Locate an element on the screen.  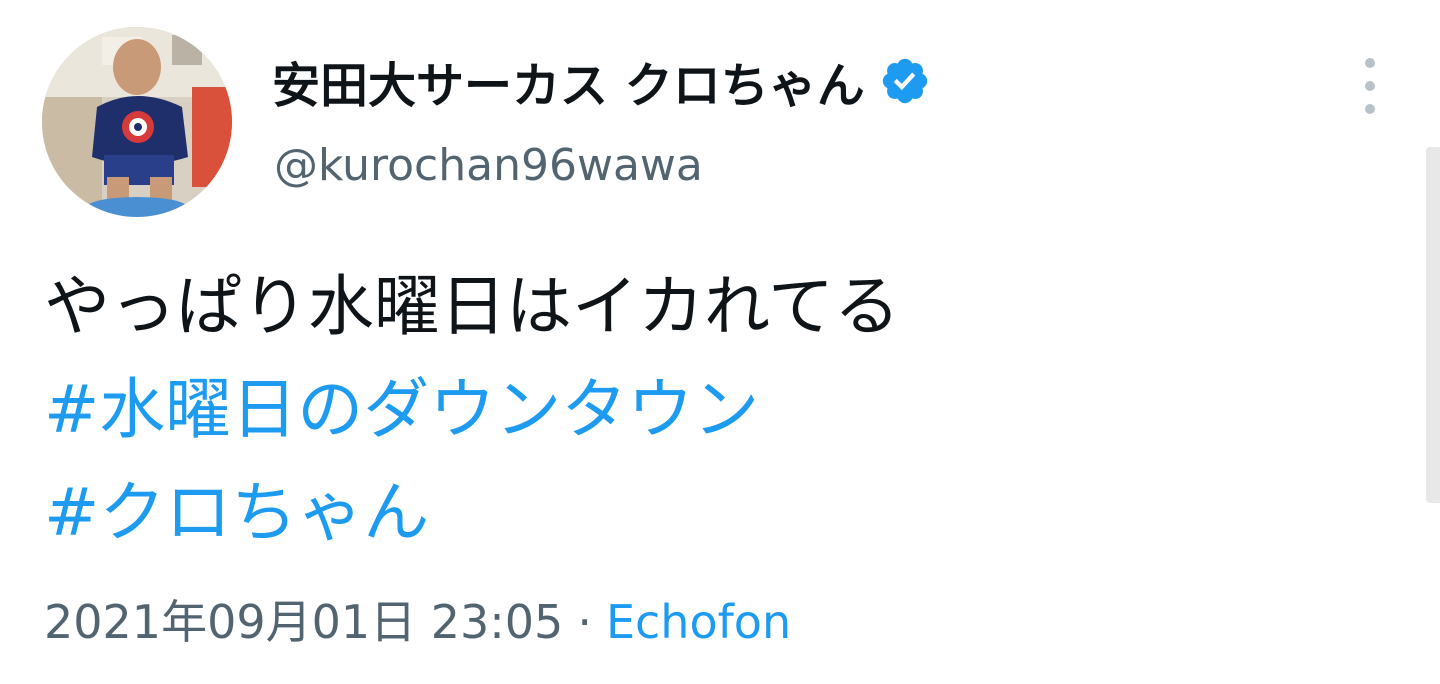
display-name-row: 安田大サーカス クロちゃん is located at coordinates (601, 81).